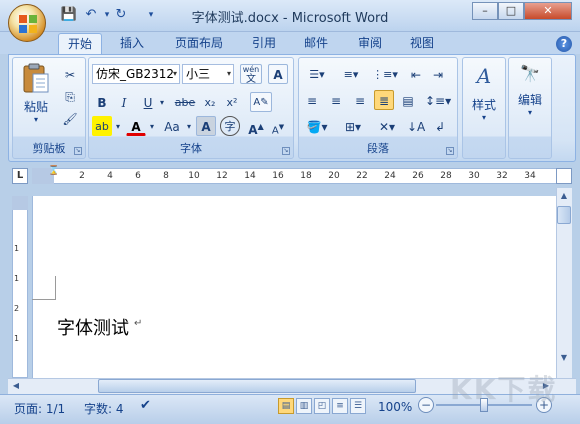 Image resolution: width=580 pixels, height=424 pixels. What do you see at coordinates (39, 408) in the screenshot?
I see `page-count: 页面: 1/1` at bounding box center [39, 408].